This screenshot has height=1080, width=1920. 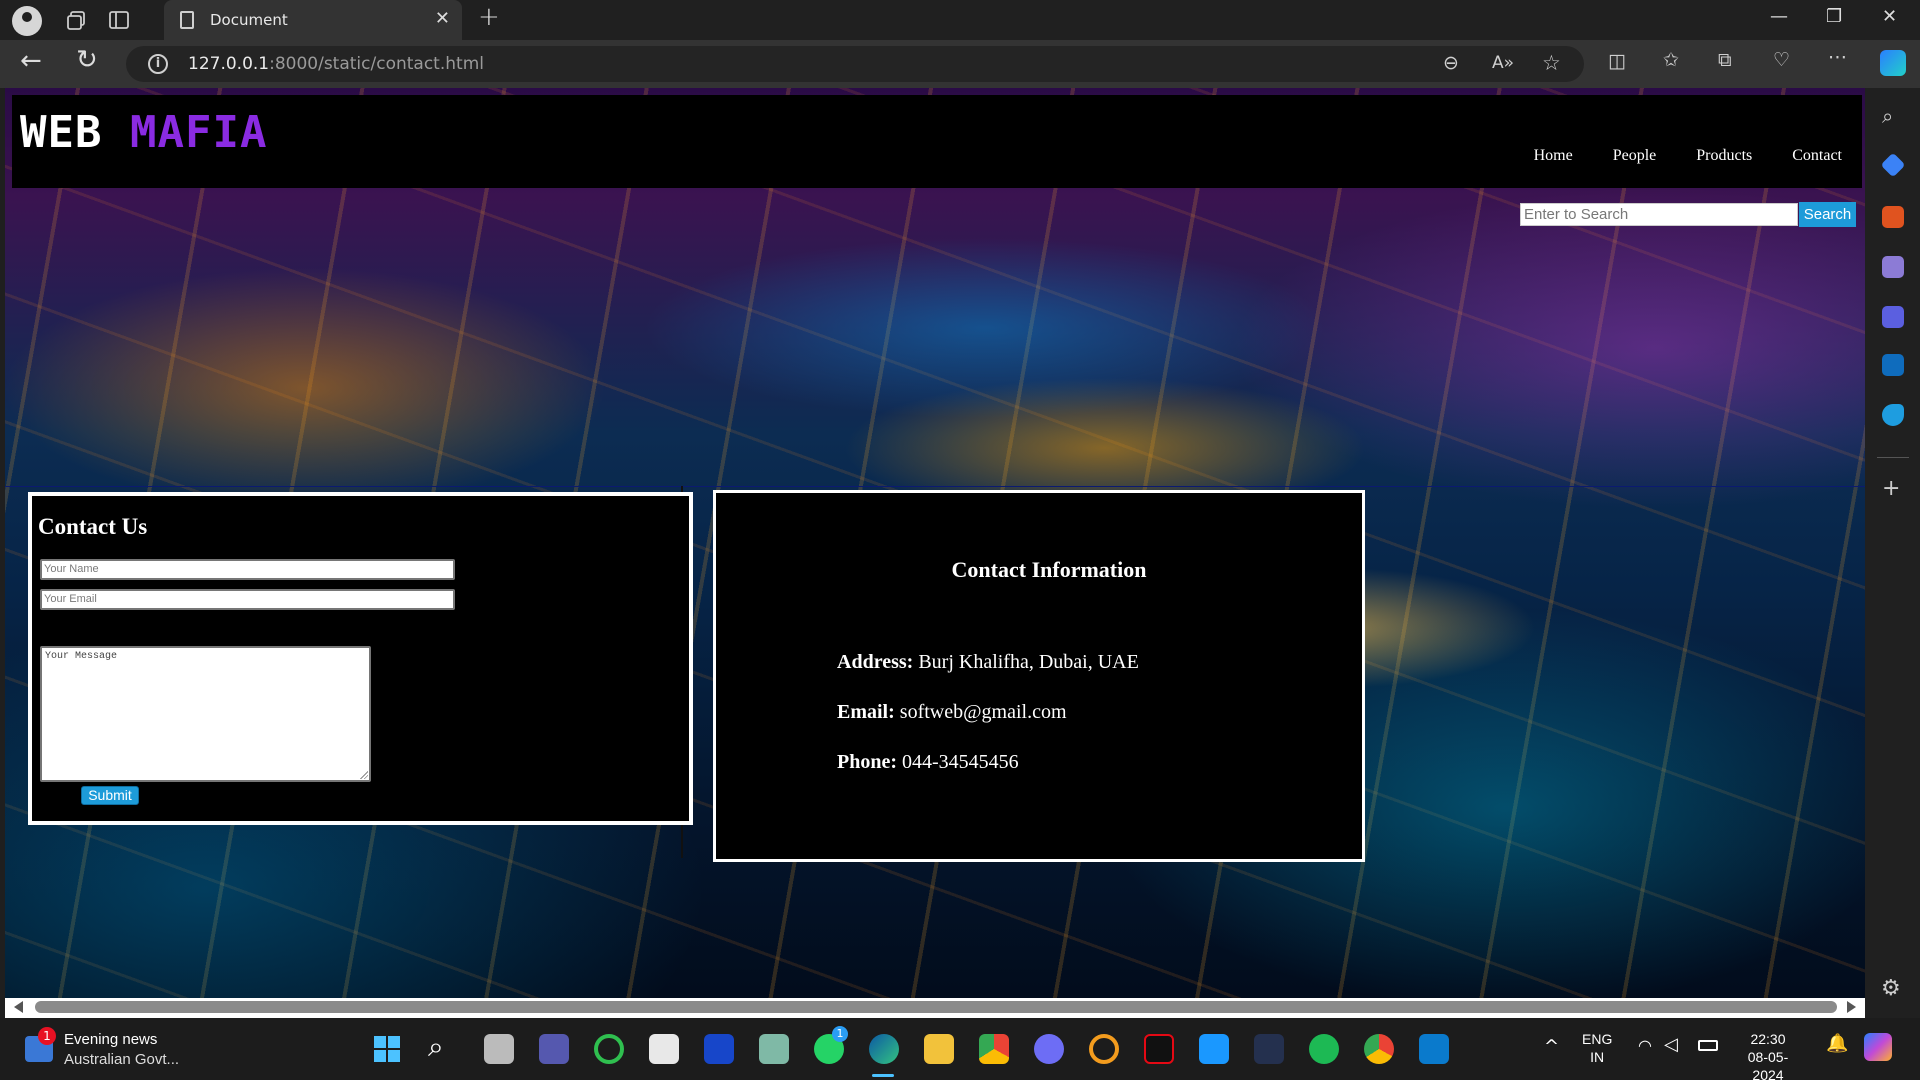 What do you see at coordinates (1671, 60) in the screenshot?
I see `favorites-icon: ✩` at bounding box center [1671, 60].